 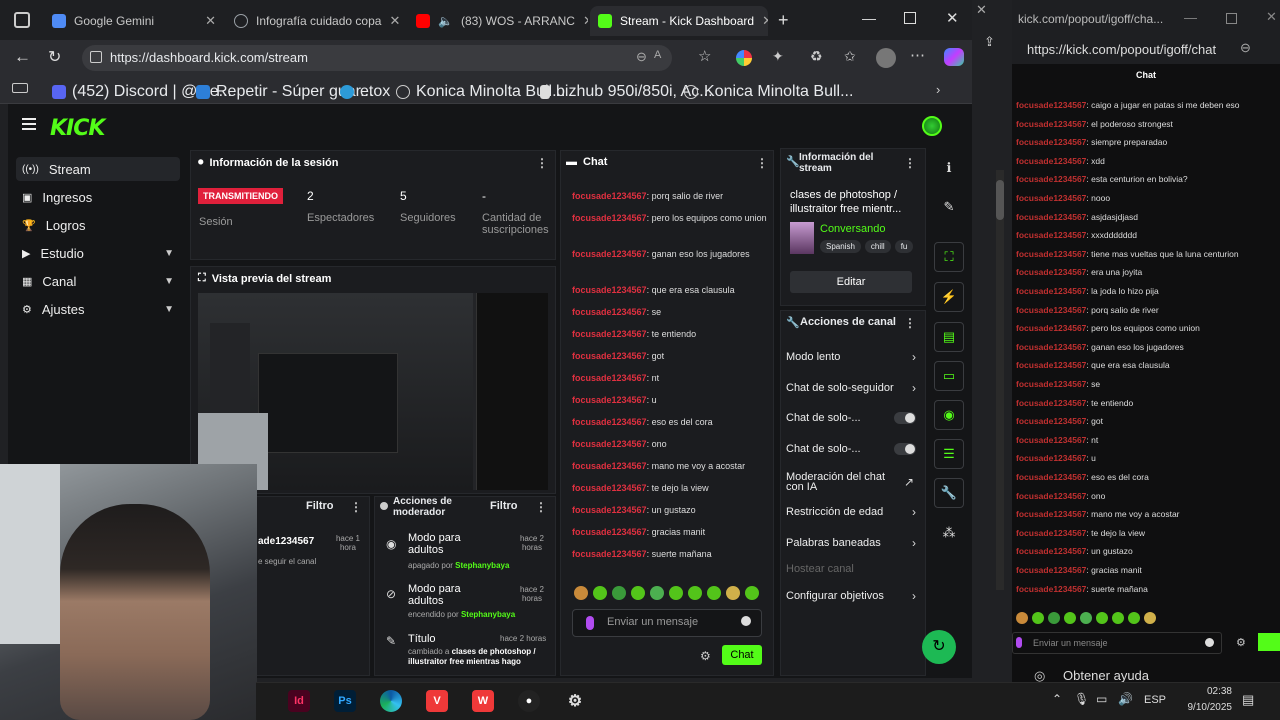 I want to click on channel-action-item: Palabras baneadas ›, so click(x=851, y=543).